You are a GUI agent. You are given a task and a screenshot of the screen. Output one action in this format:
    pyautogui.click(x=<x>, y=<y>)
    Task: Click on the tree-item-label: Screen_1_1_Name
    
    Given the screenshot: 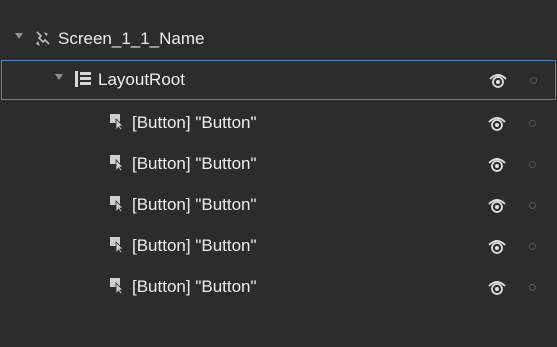 What is the action you would take?
    pyautogui.click(x=131, y=38)
    